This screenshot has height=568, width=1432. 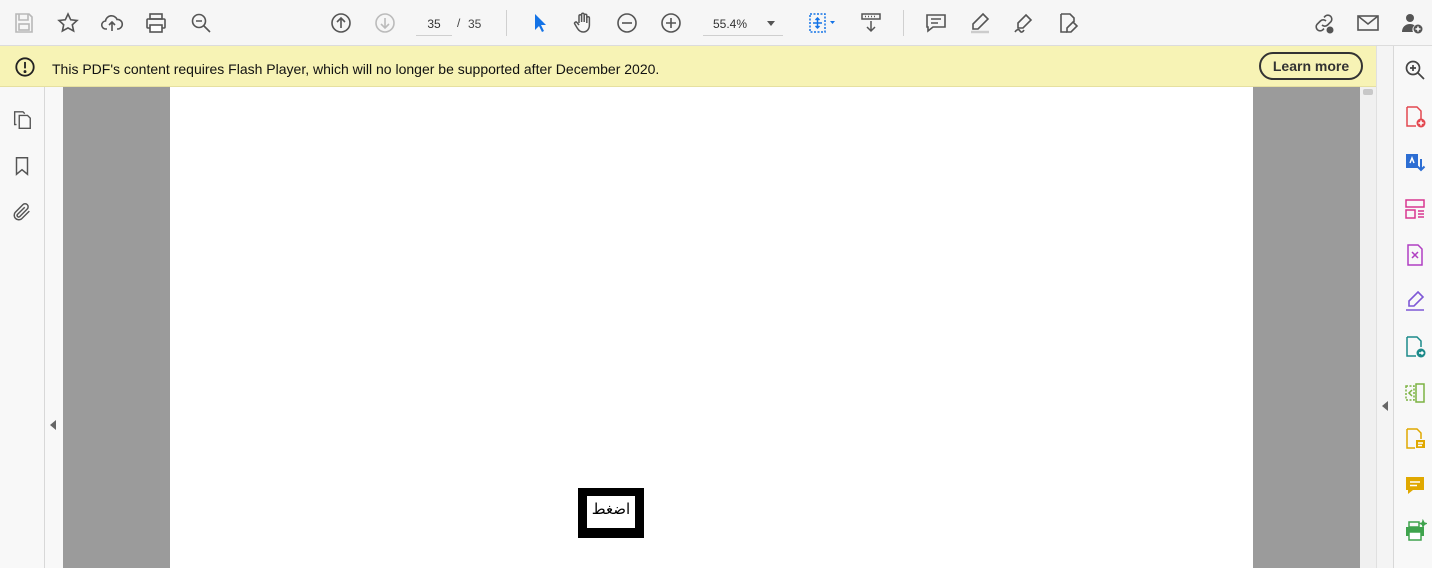 I want to click on left-navigation-pane, so click(x=22, y=327).